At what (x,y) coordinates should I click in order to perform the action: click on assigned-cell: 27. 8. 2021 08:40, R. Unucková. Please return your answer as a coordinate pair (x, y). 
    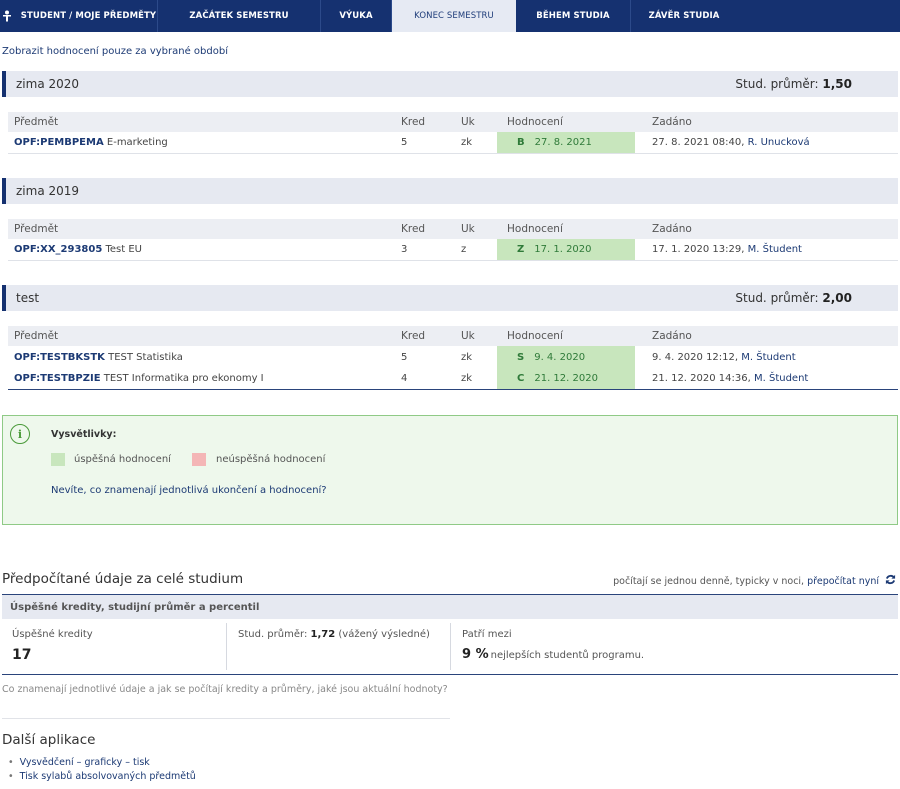
    Looking at the image, I should click on (731, 142).